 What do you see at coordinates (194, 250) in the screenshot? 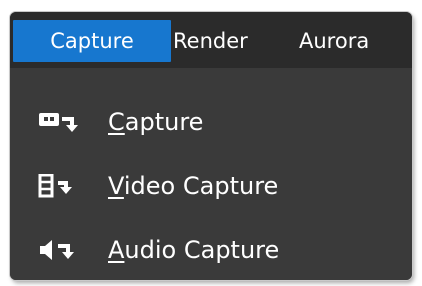
I see `menu-item-label: Audio Capture` at bounding box center [194, 250].